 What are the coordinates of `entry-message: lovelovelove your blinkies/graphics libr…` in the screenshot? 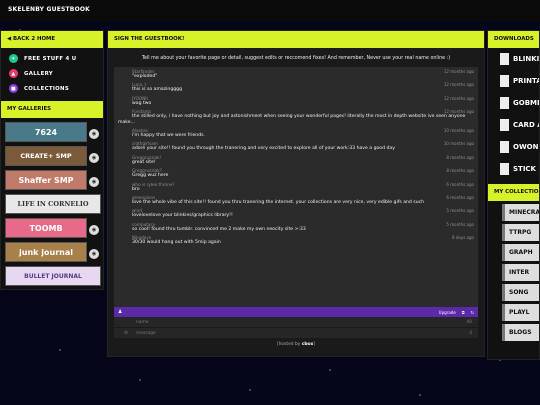 It's located at (182, 216).